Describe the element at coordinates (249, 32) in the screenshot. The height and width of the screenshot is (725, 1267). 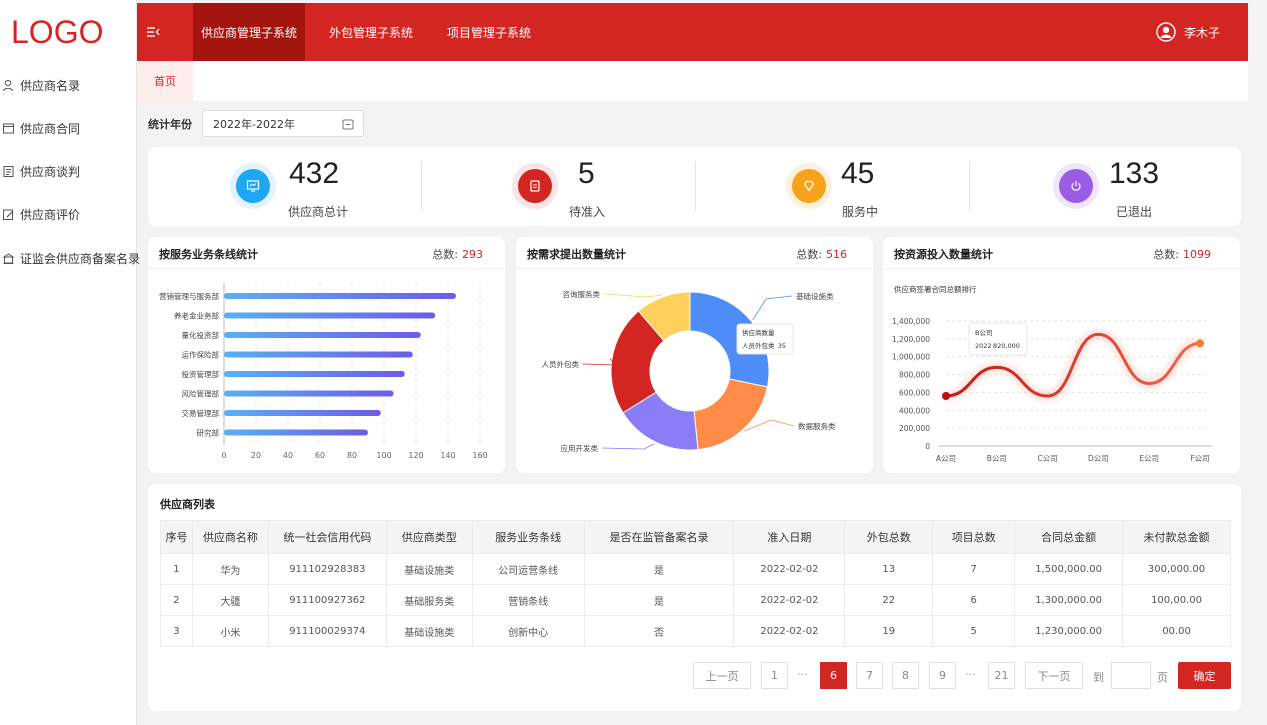
I see `nav-supplier-system: 供应商管理子系统` at that location.